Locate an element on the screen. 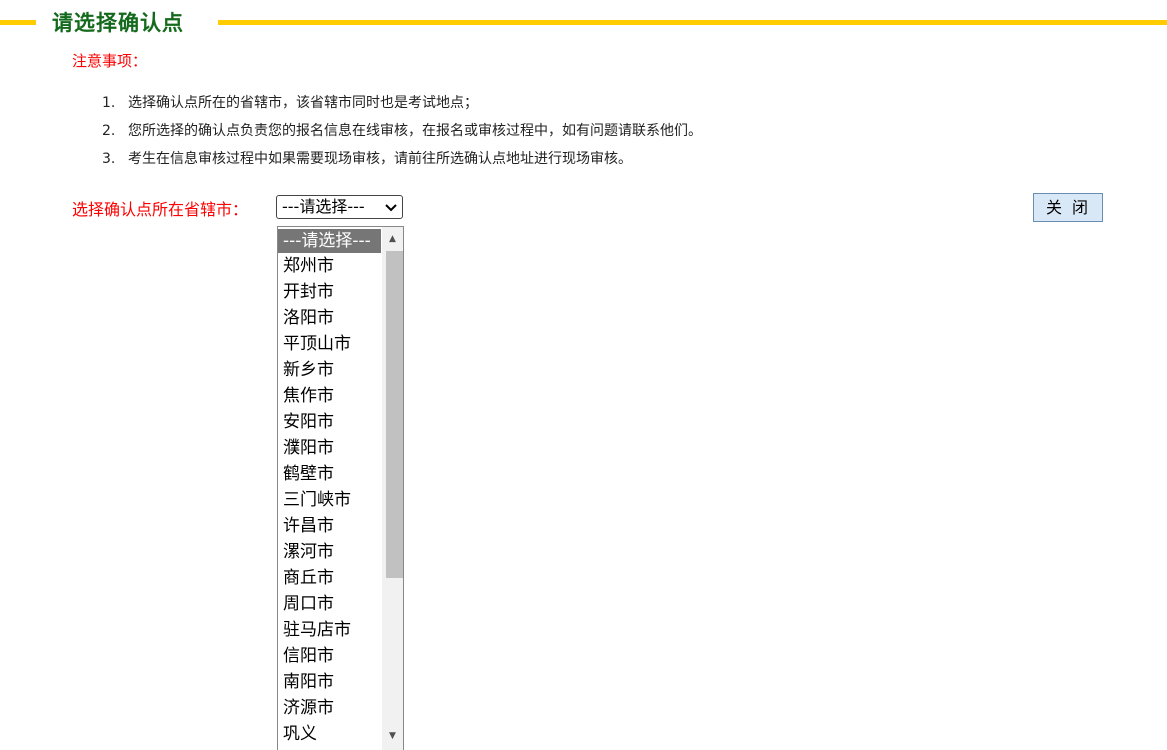 This screenshot has width=1167, height=750. city-option: 信阳市 is located at coordinates (329, 656).